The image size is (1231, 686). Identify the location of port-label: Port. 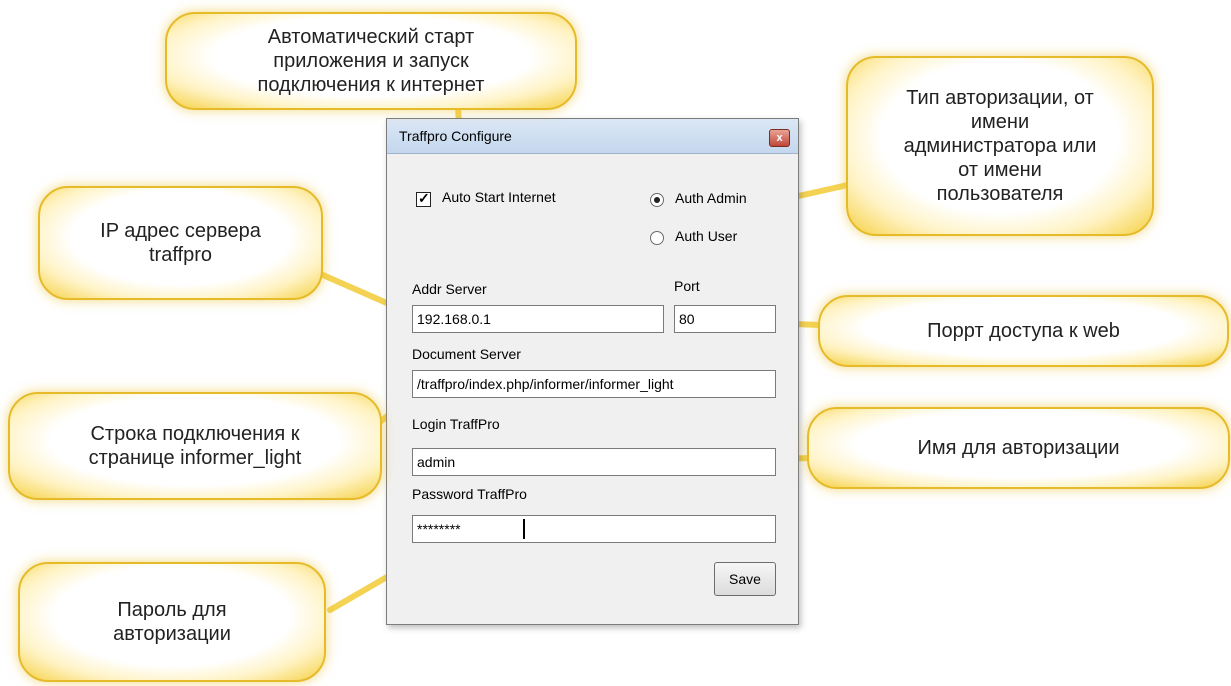
(687, 286).